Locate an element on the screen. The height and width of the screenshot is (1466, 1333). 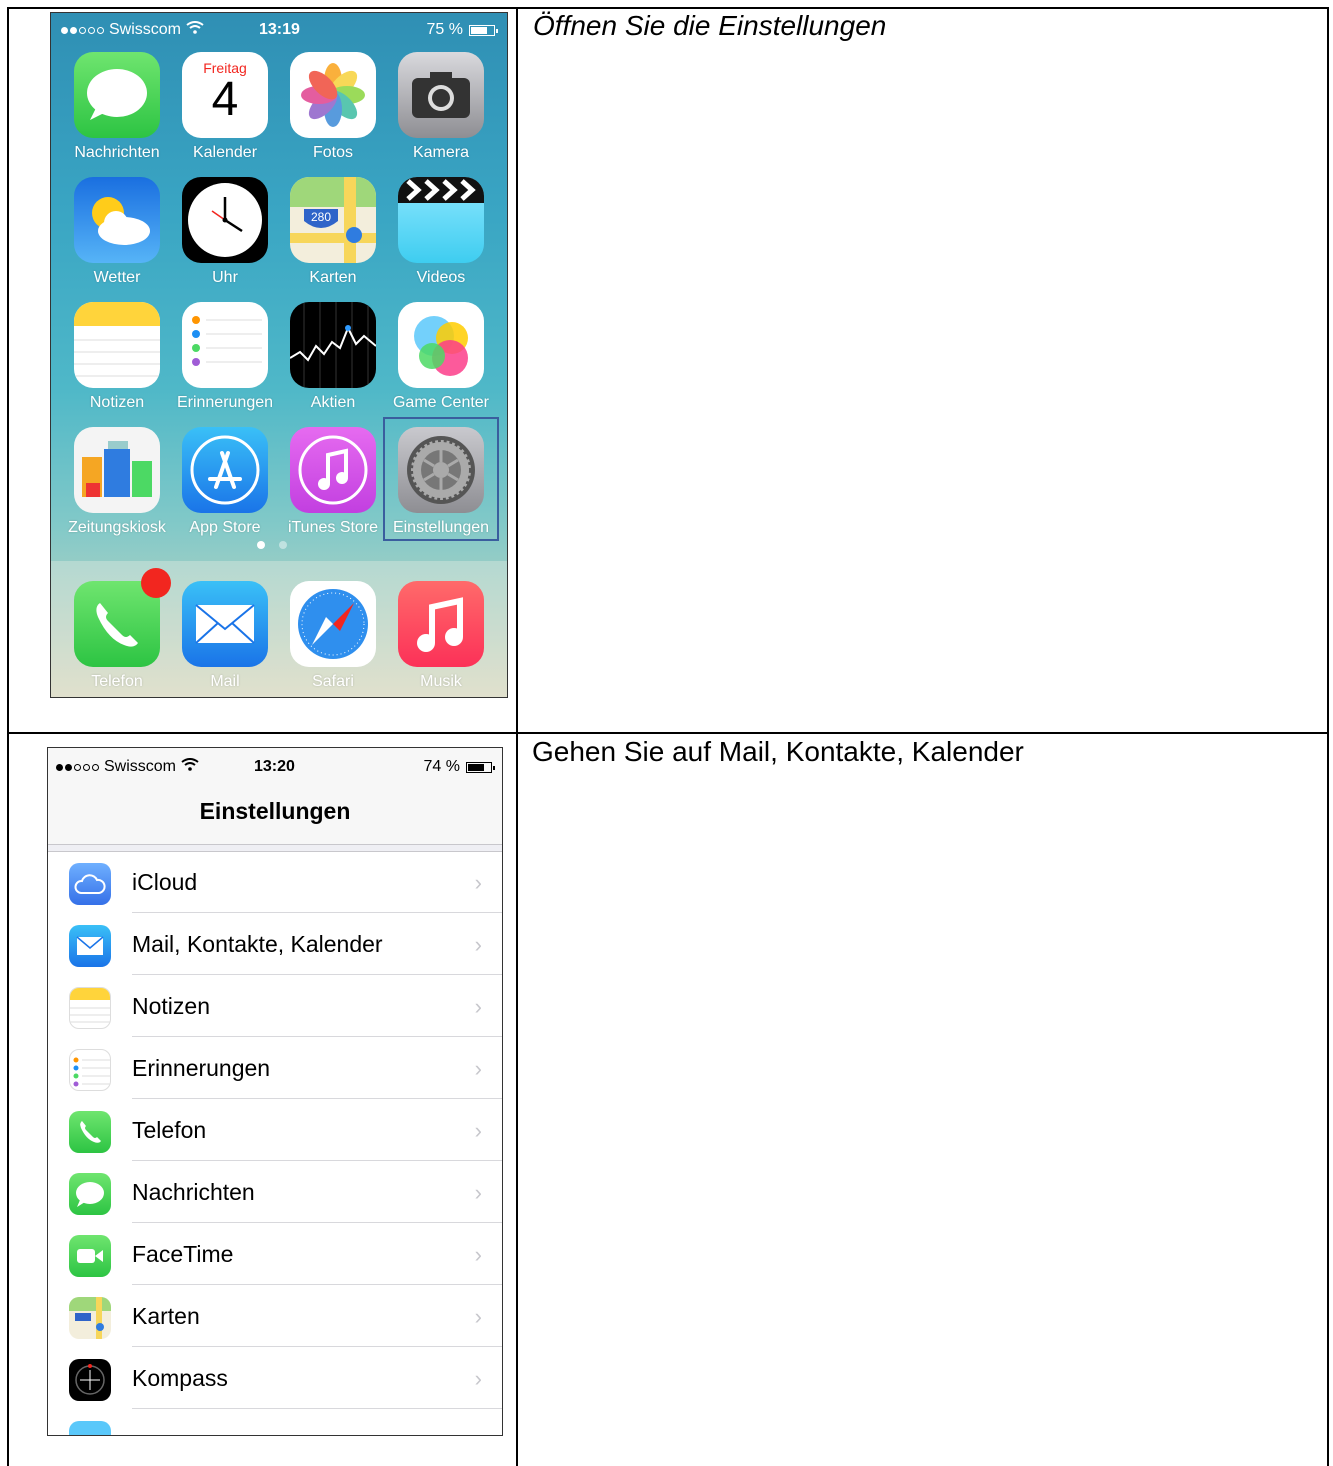
row-label: iCloud is located at coordinates (165, 882).